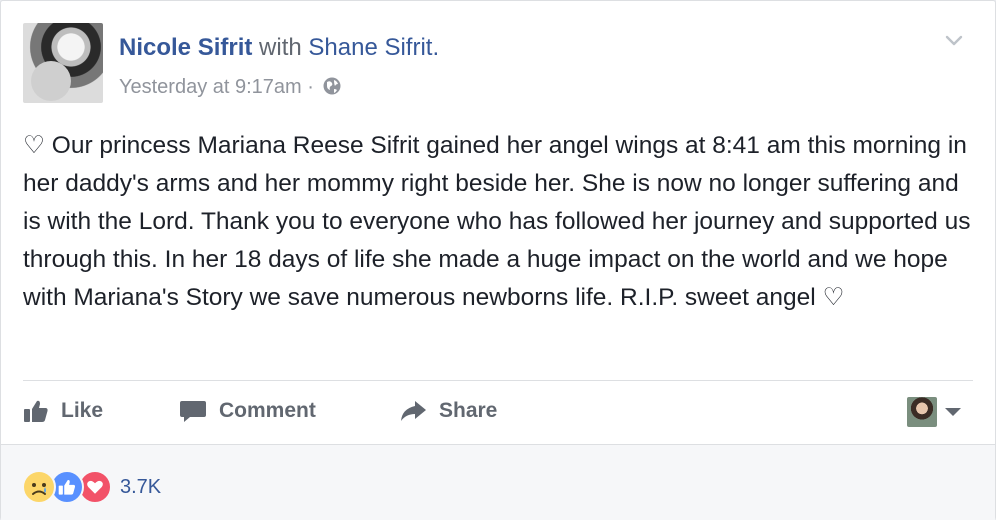 The height and width of the screenshot is (520, 996). I want to click on comment-button: Comment, so click(247, 411).